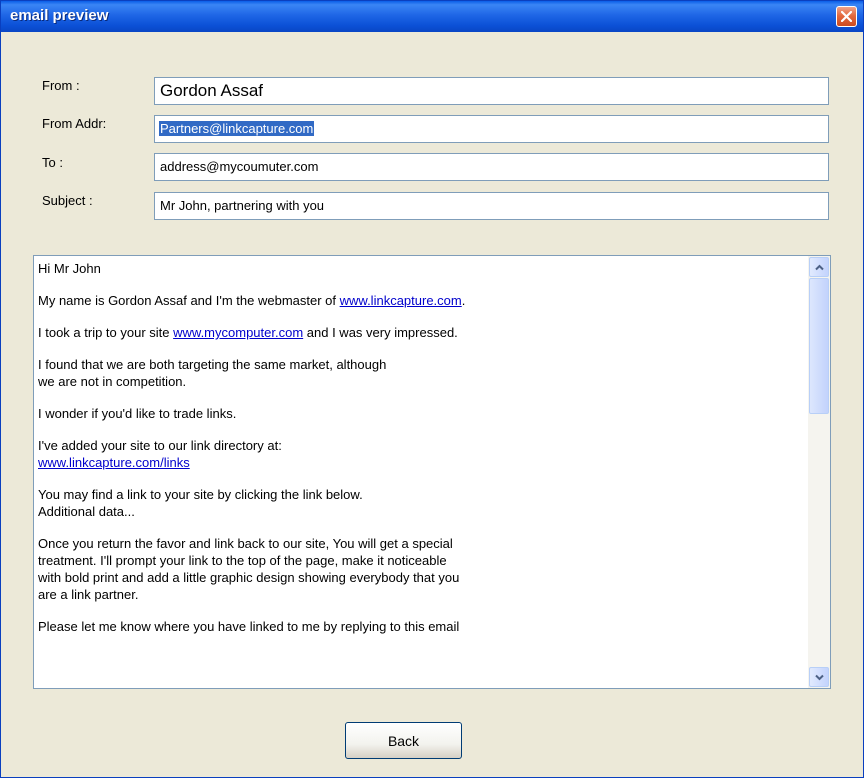 The height and width of the screenshot is (778, 864). I want to click on scroll-up-button, so click(819, 267).